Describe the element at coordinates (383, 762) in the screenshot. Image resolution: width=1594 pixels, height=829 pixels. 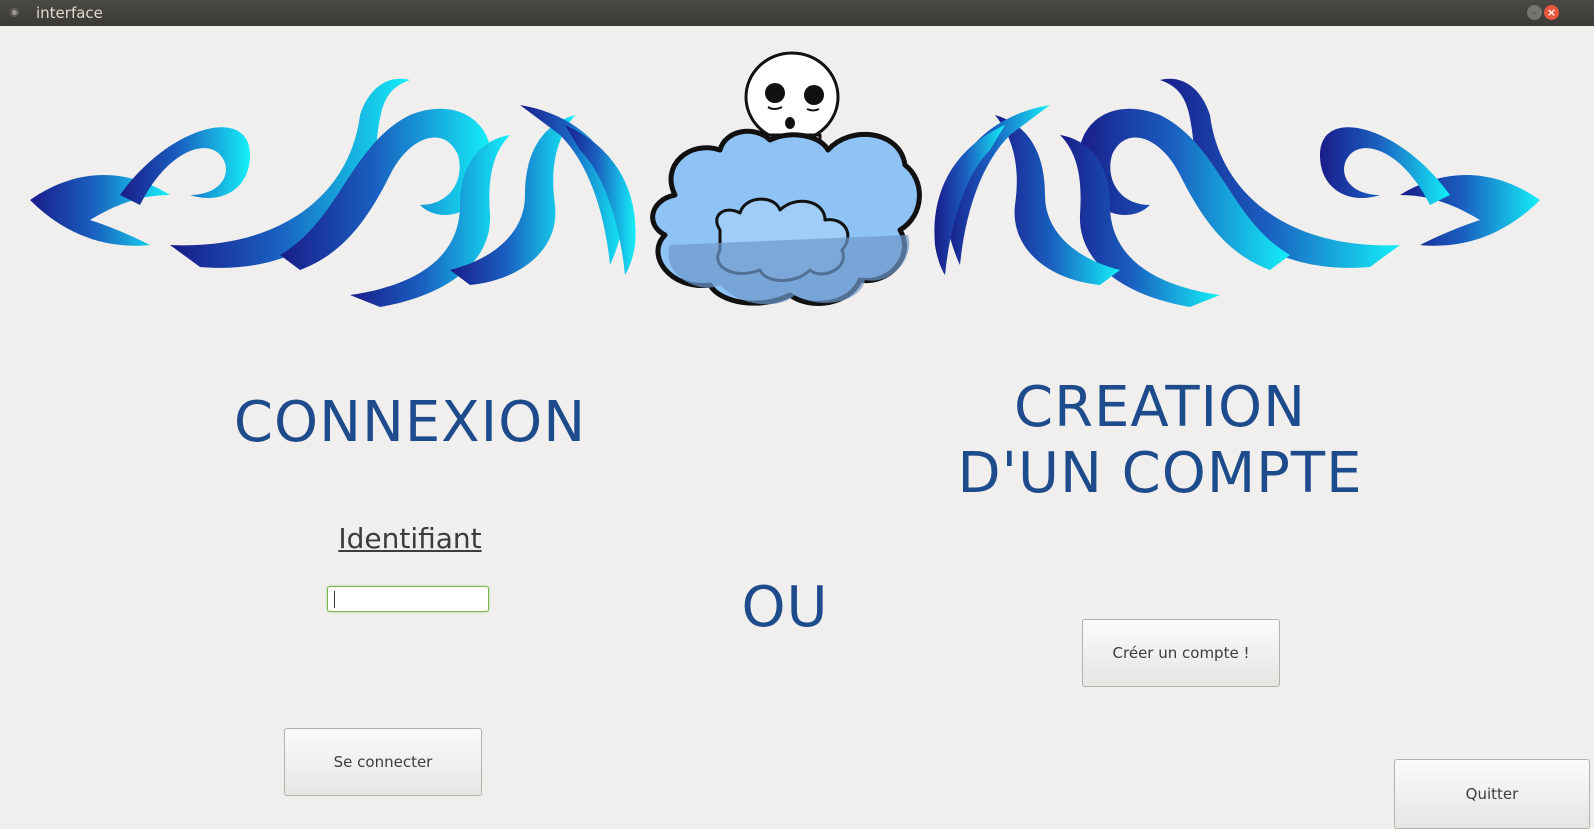
I see `login-button: Se connecter` at that location.